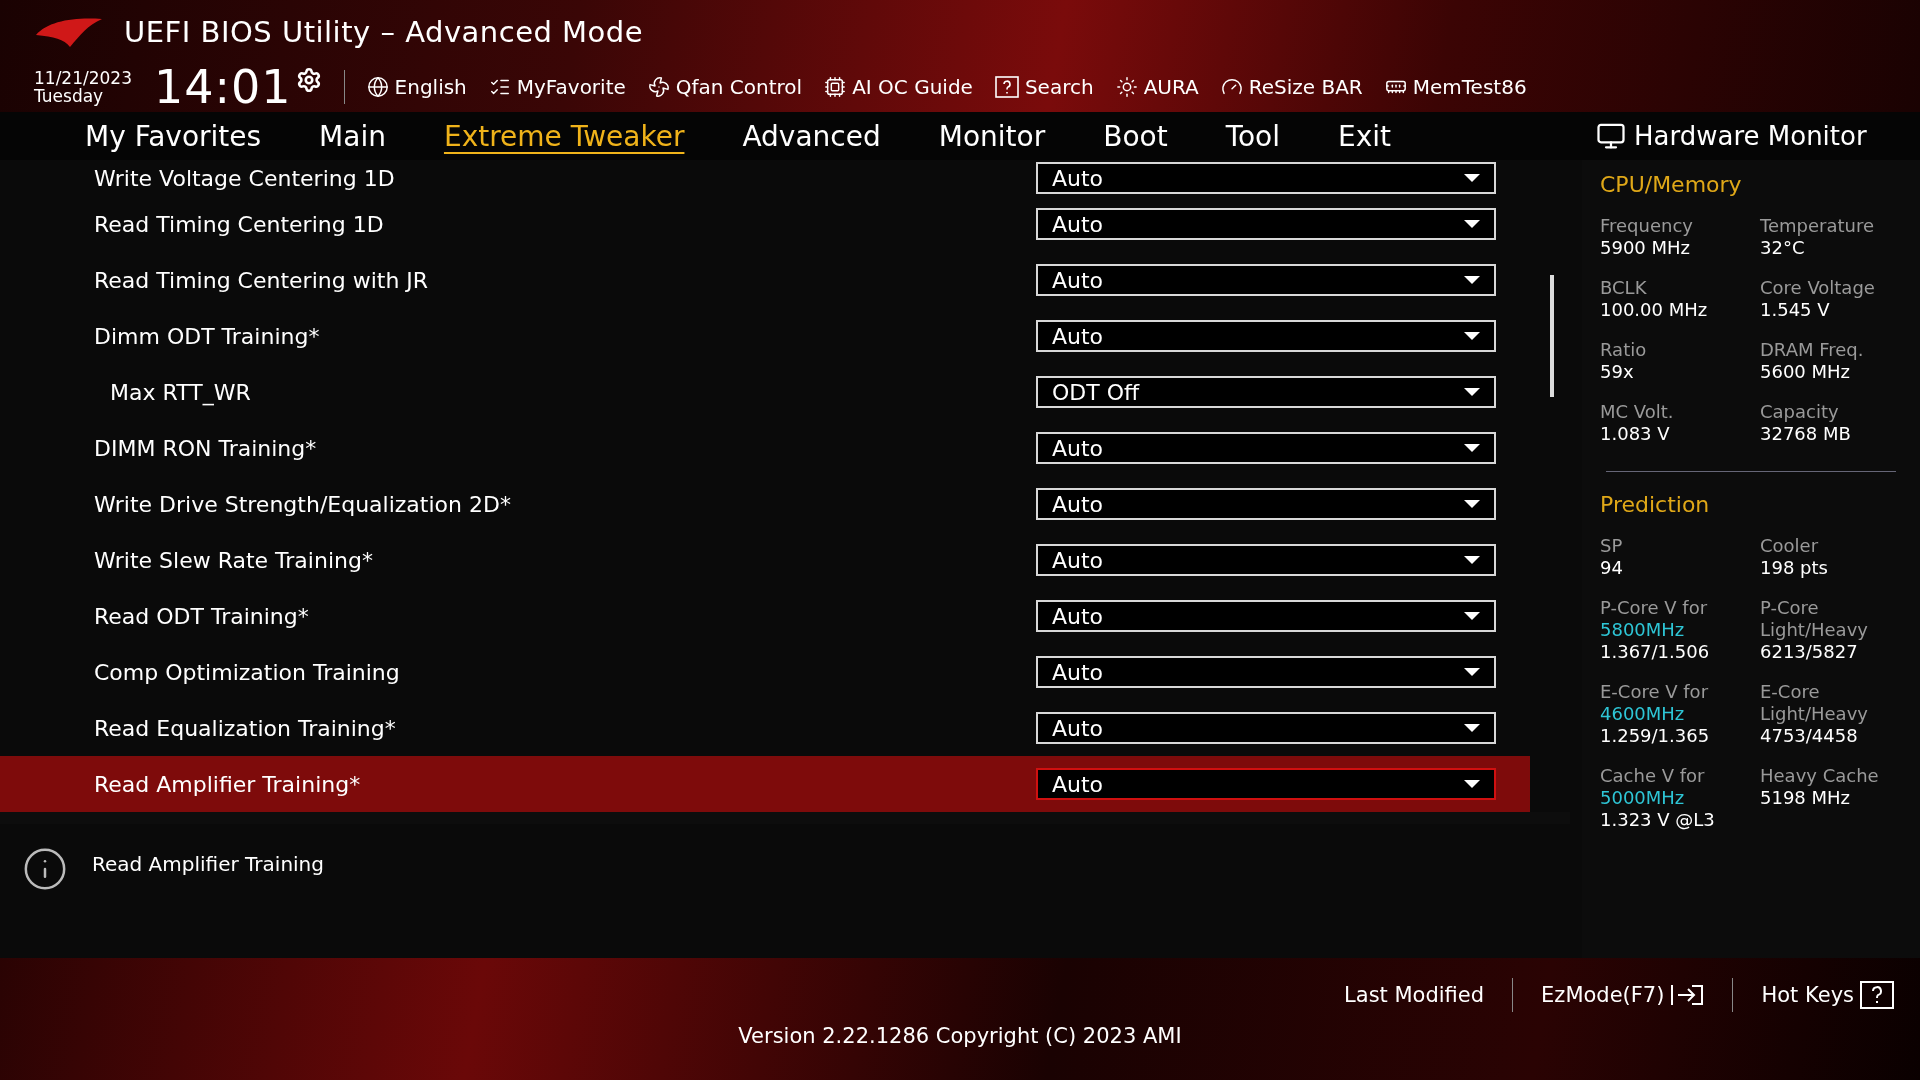 The image size is (1920, 1080). Describe the element at coordinates (992, 136) in the screenshot. I see `menu-tab: Monitor` at that location.